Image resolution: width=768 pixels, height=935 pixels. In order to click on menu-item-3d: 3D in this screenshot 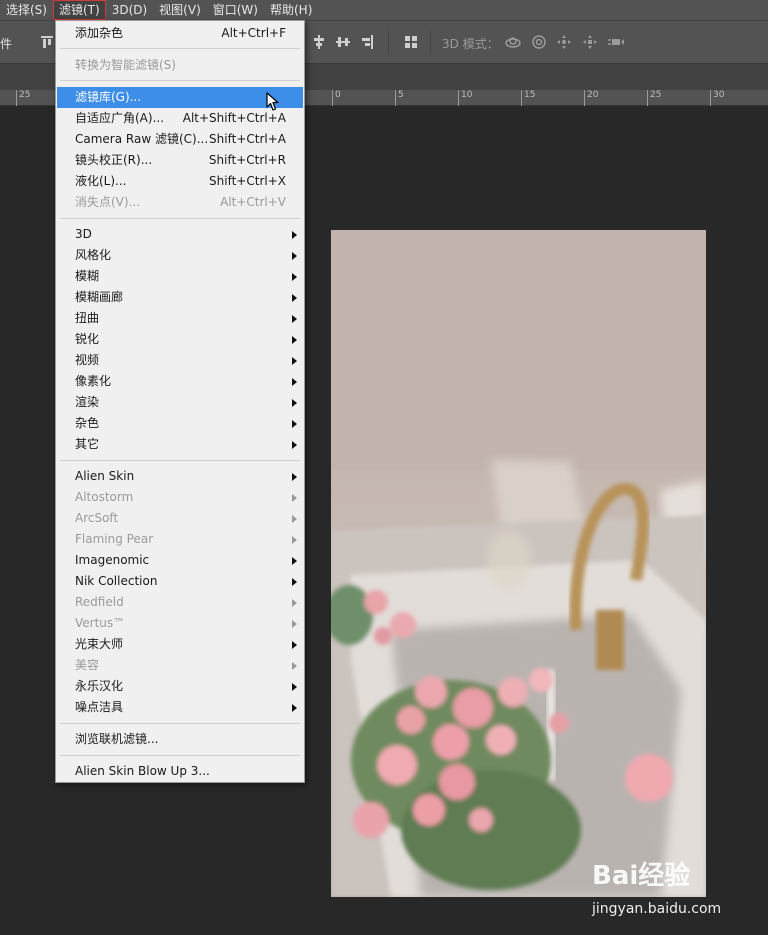, I will do `click(180, 234)`.